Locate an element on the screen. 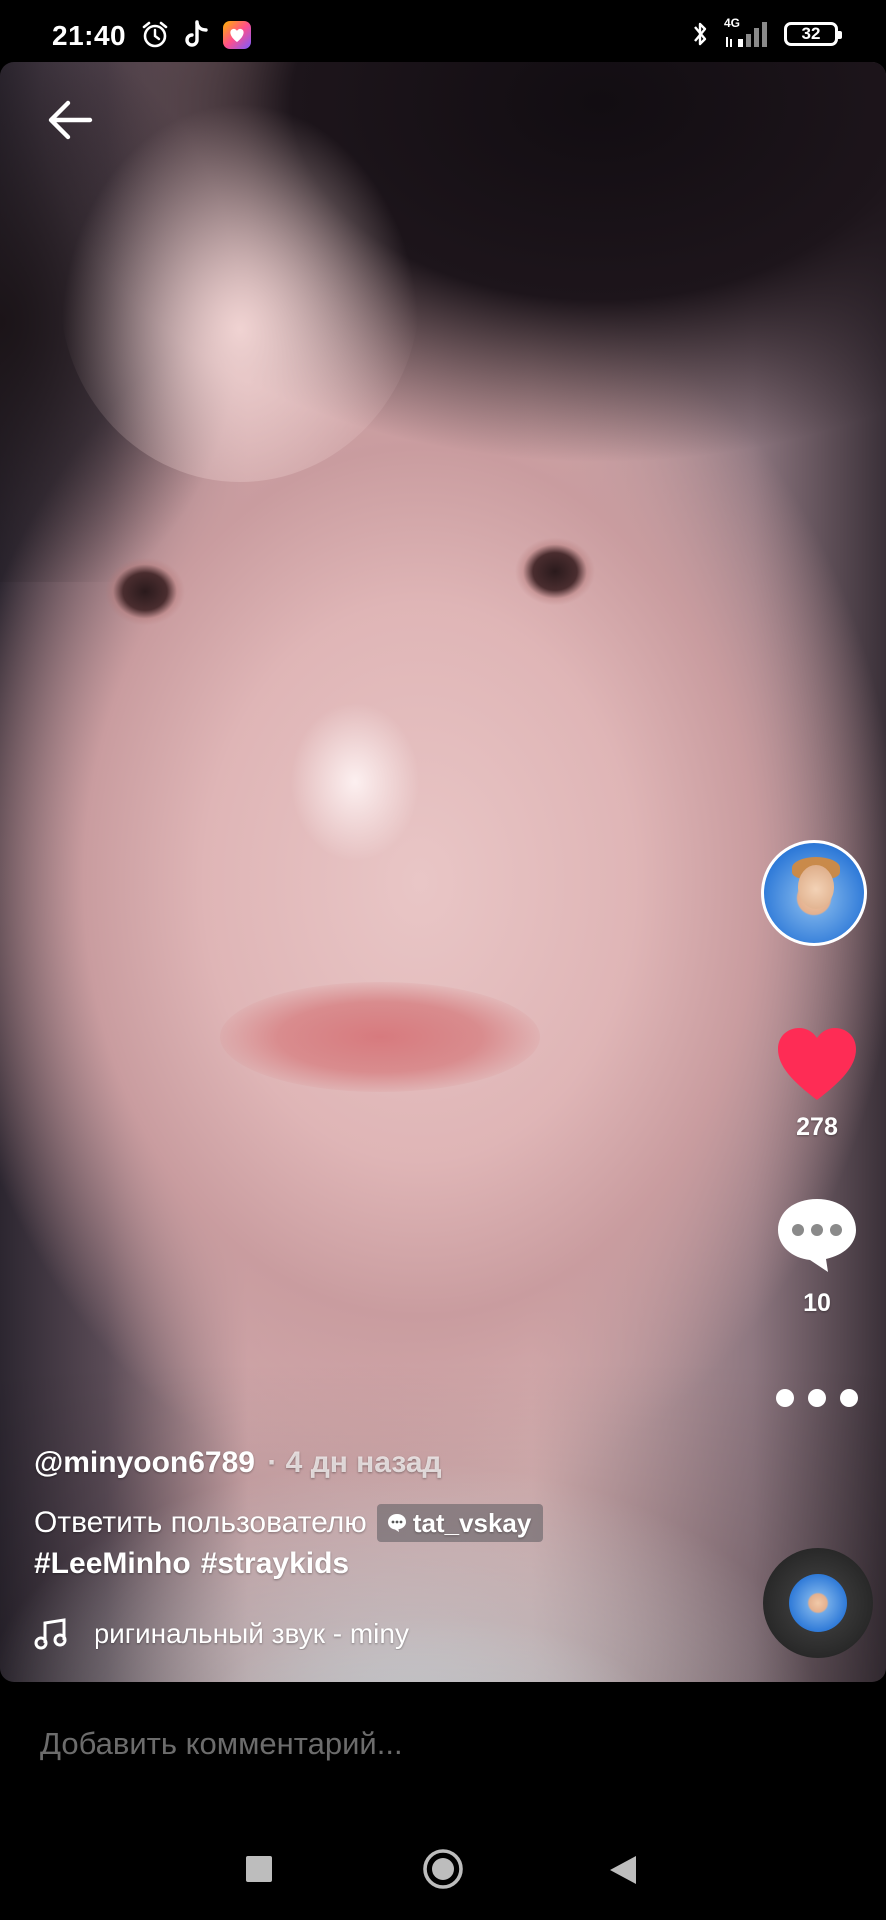 This screenshot has width=886, height=1920. avatar-face is located at coordinates (816, 887).